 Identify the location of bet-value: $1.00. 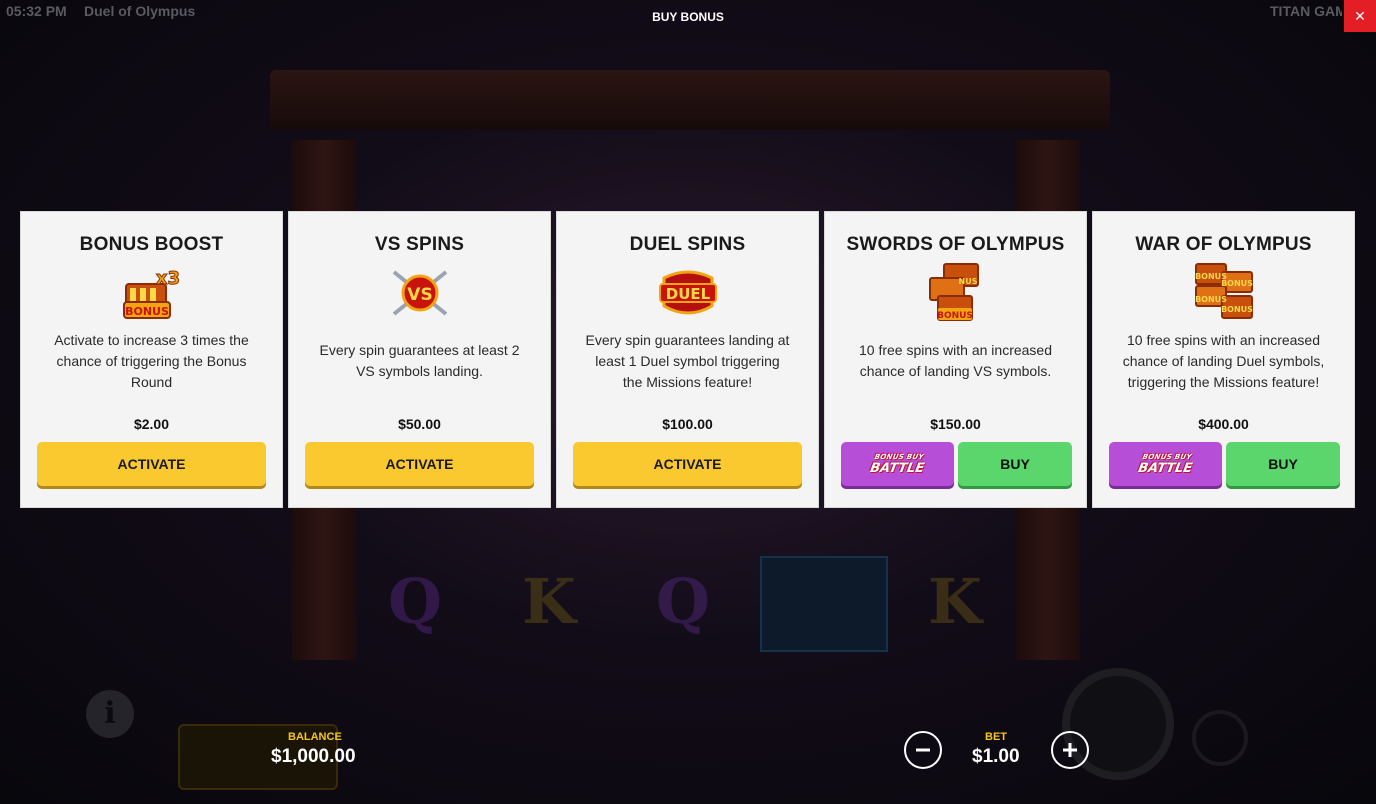
(996, 756).